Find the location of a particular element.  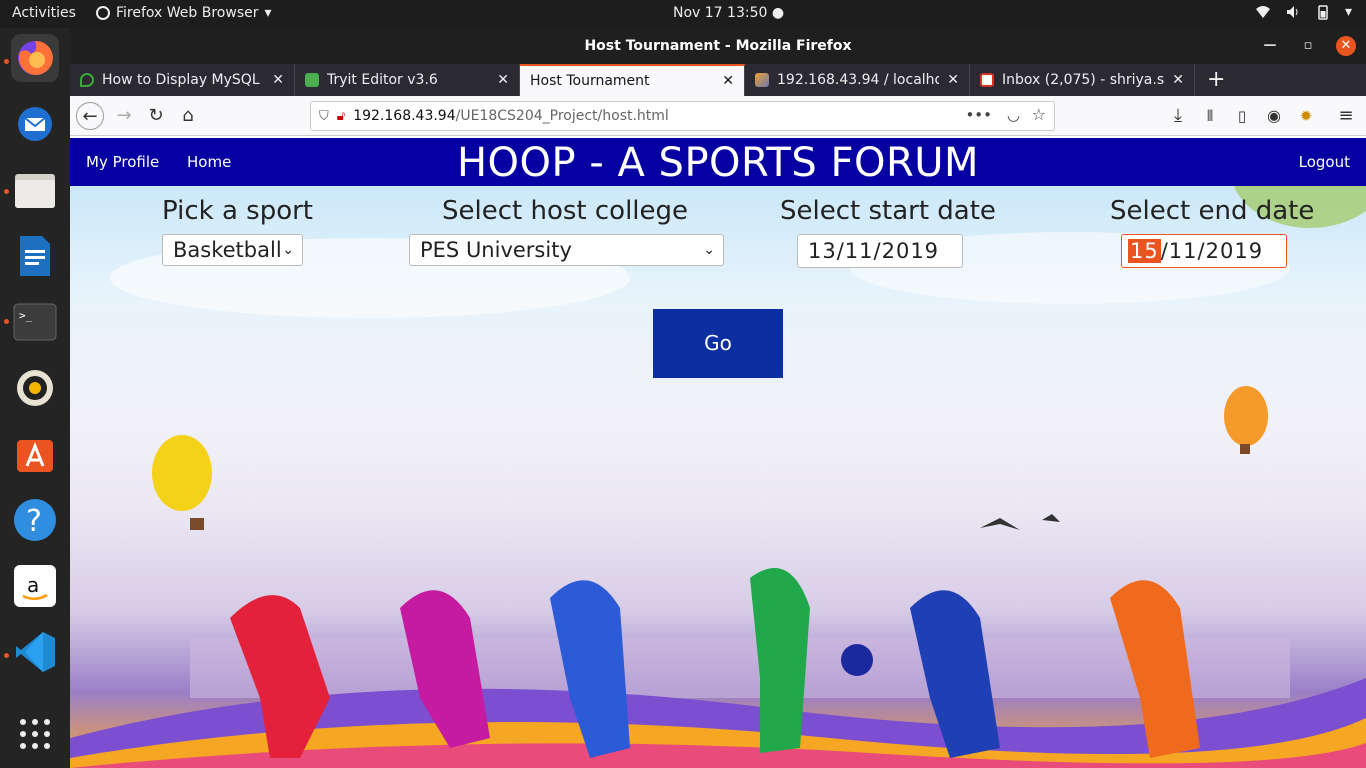

tab-title: Host Tournament is located at coordinates (590, 81).